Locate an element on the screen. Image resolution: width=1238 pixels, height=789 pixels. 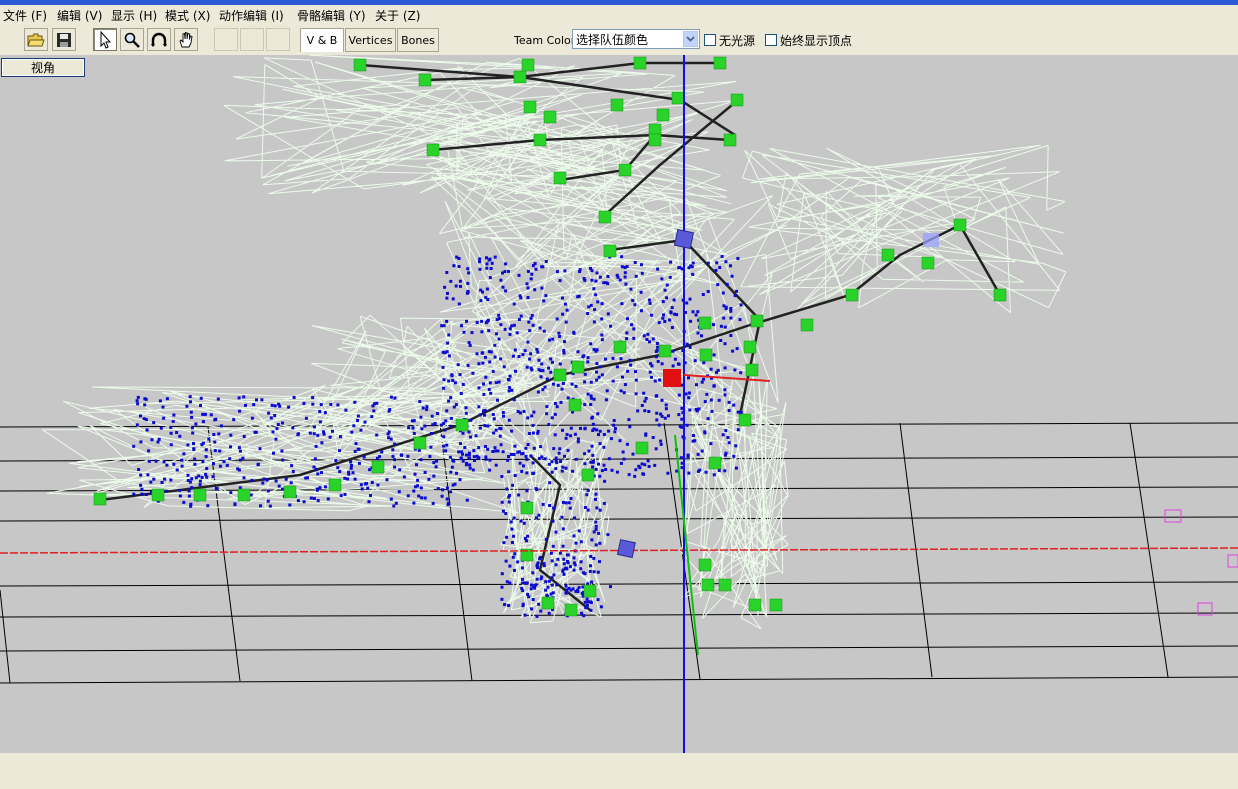
open-button is located at coordinates (36, 39).